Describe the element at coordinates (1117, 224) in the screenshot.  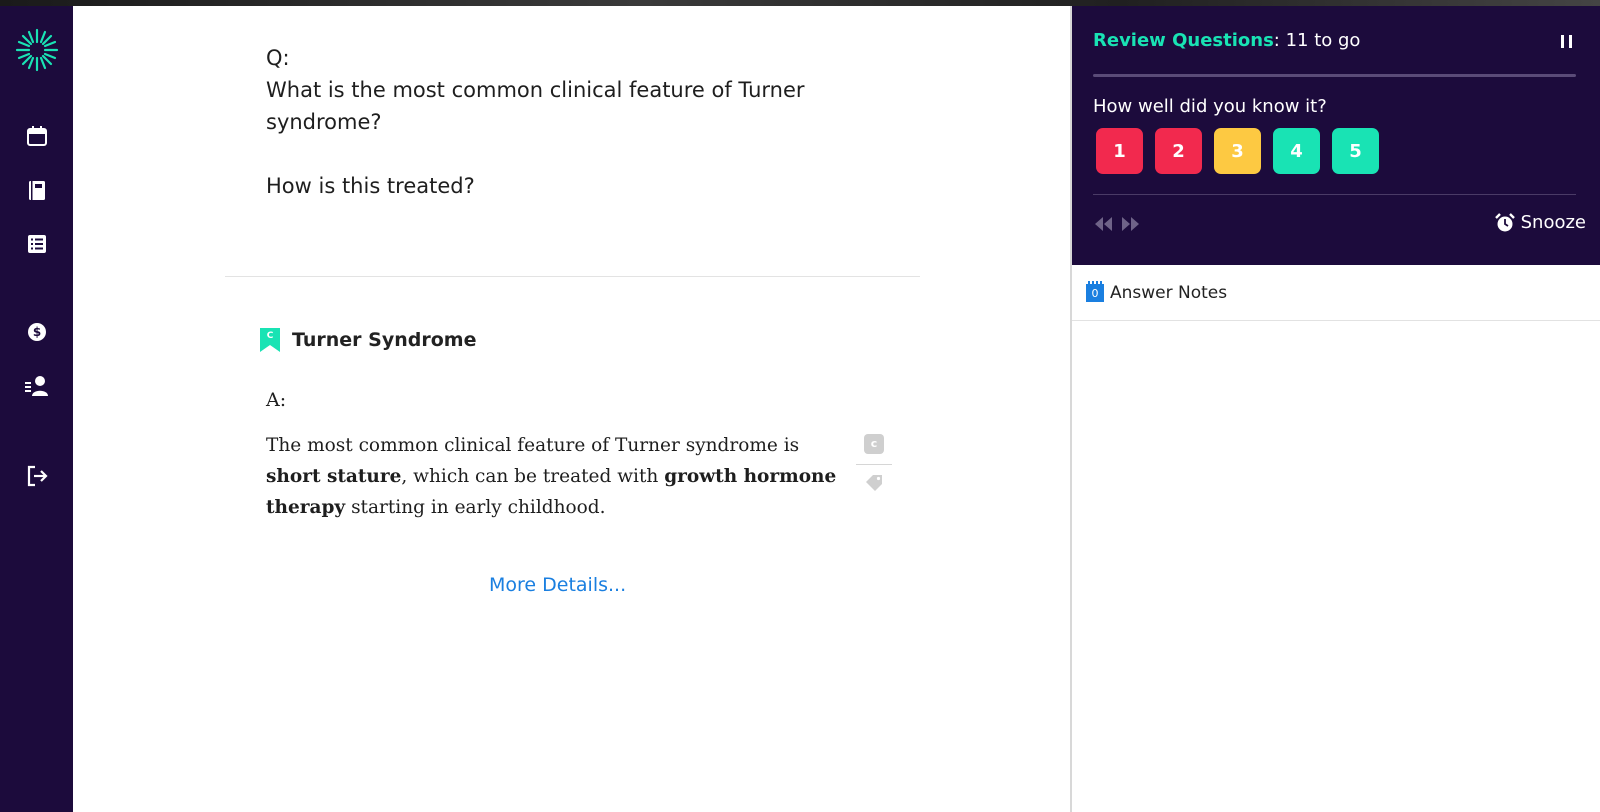
I see `card-navigation` at that location.